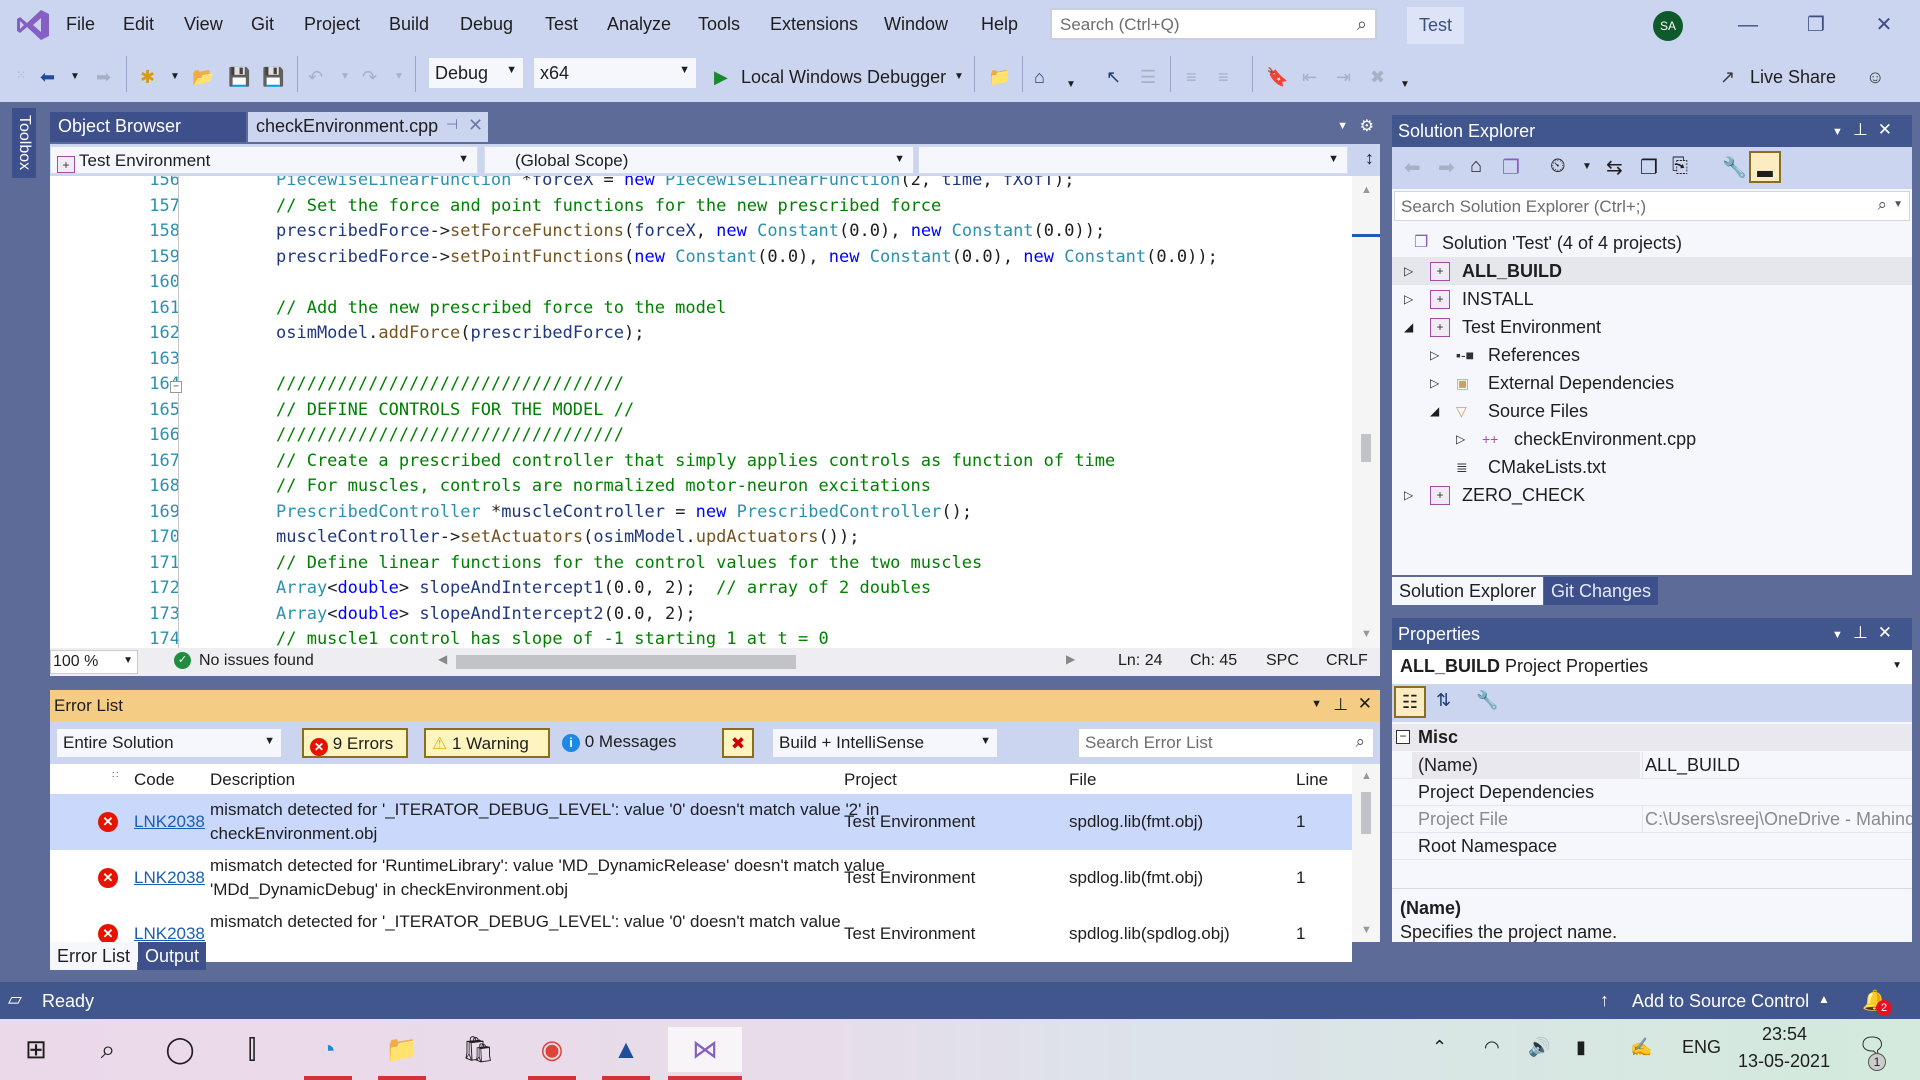 The image size is (1920, 1080). I want to click on comment-lines-icon: ≡, so click(1191, 77).